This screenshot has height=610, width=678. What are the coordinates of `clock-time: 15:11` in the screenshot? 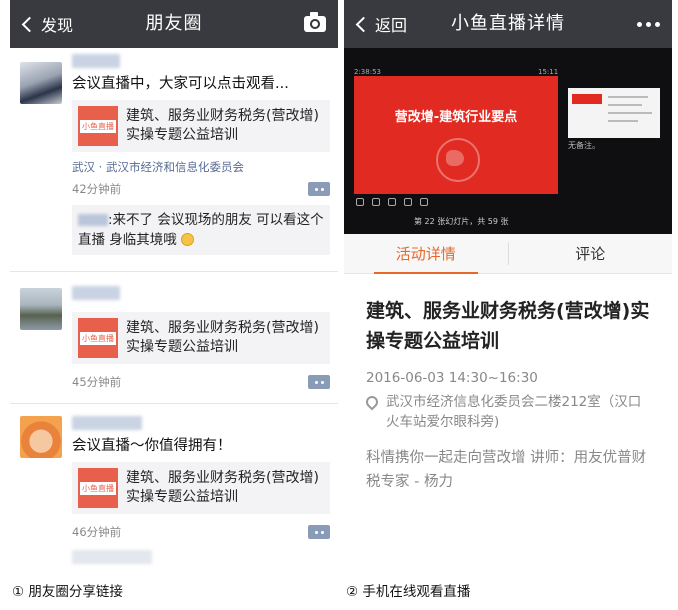 It's located at (548, 72).